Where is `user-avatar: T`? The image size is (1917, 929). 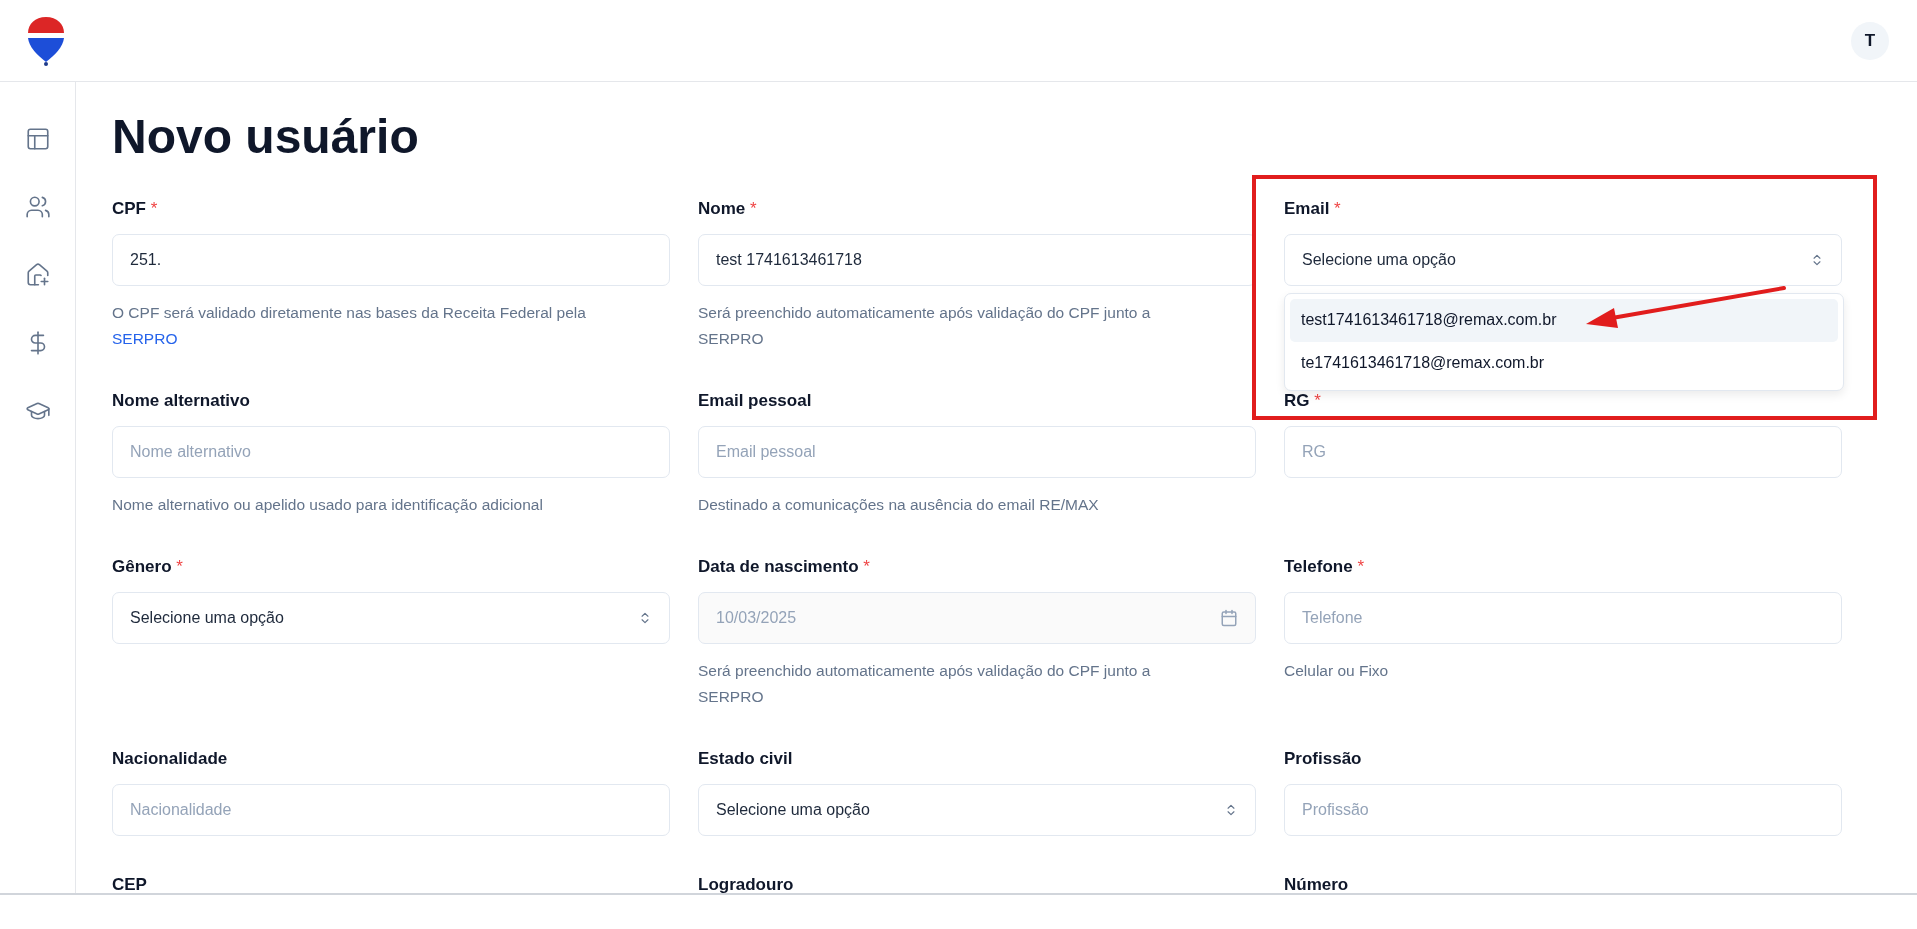
user-avatar: T is located at coordinates (1870, 40).